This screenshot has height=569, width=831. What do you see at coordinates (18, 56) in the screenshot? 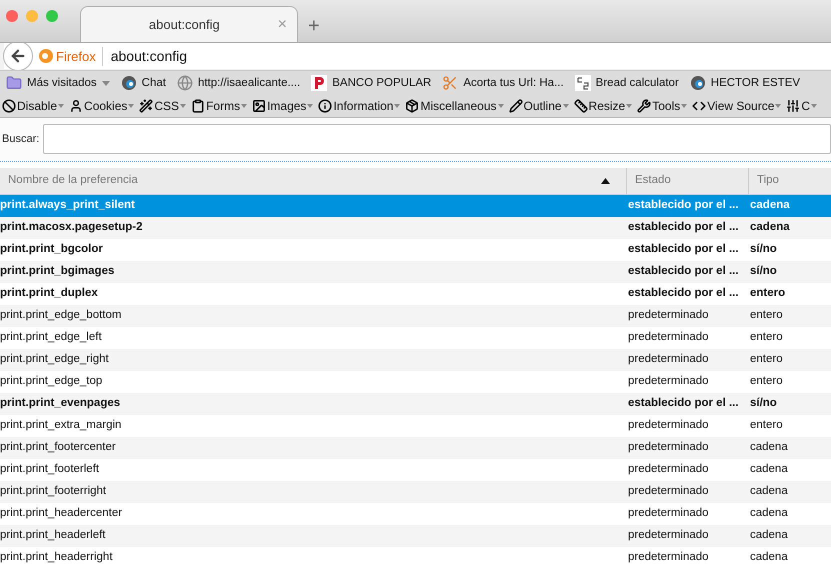
I see `back-button` at bounding box center [18, 56].